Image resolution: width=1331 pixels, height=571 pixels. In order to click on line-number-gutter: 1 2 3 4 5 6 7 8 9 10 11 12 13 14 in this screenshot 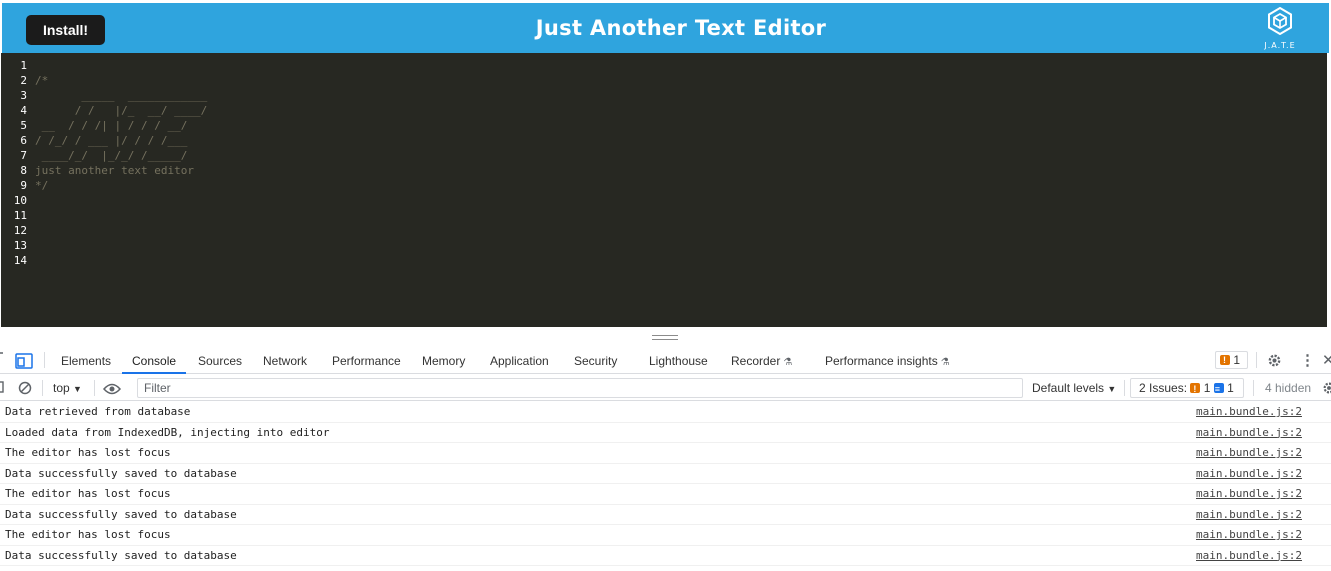, I will do `click(16, 163)`.